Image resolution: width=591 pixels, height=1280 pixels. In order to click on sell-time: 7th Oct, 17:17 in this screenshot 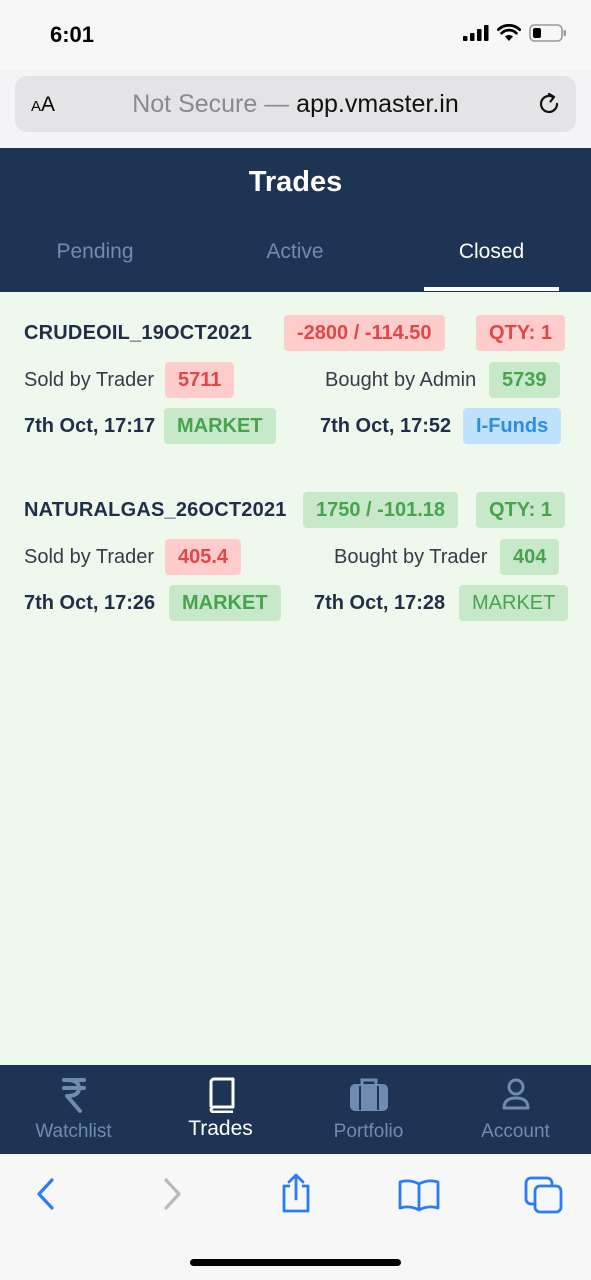, I will do `click(90, 426)`.